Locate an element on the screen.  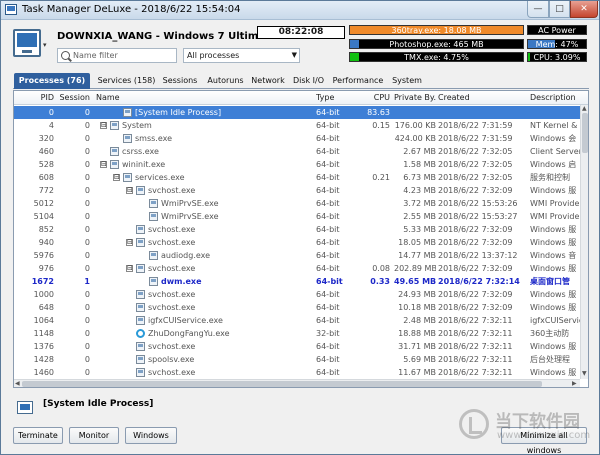
chevron-down-icon: ▾ is located at coordinates (45, 45).